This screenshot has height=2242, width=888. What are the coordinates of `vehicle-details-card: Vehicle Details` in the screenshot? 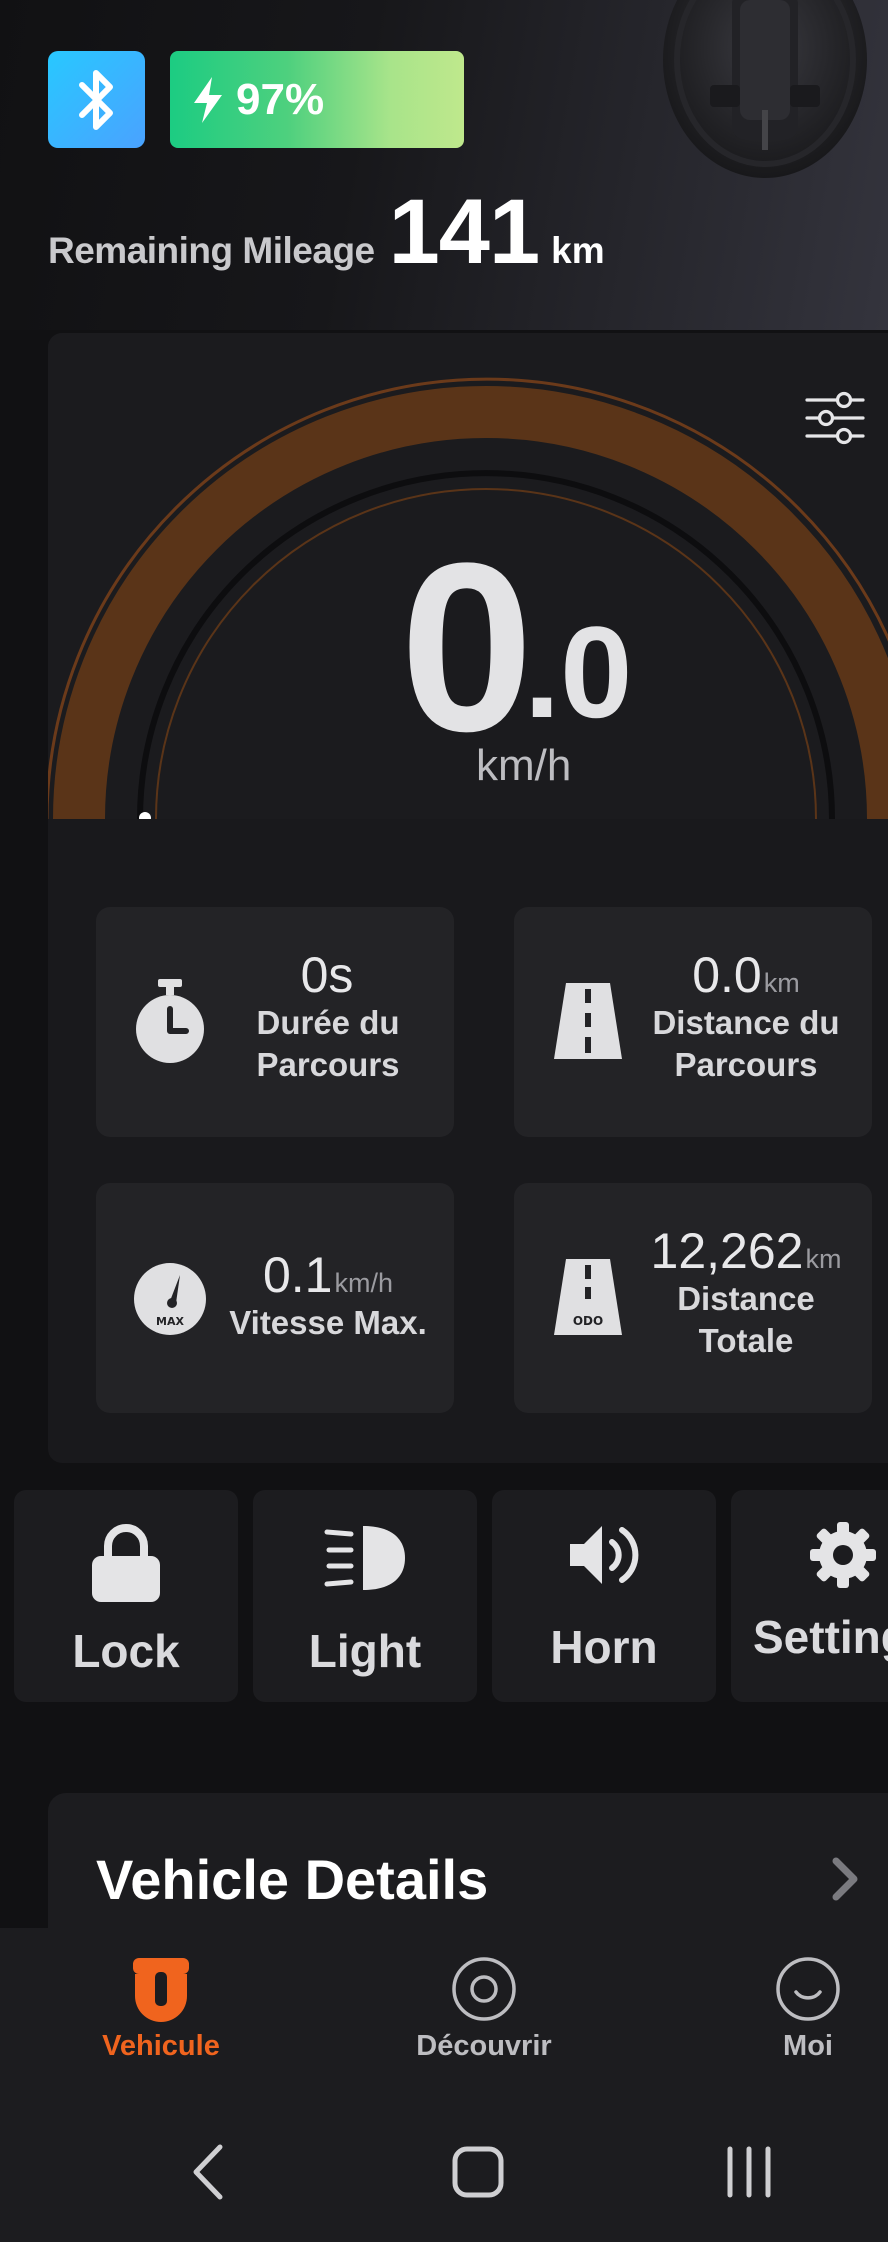 It's located at (468, 1863).